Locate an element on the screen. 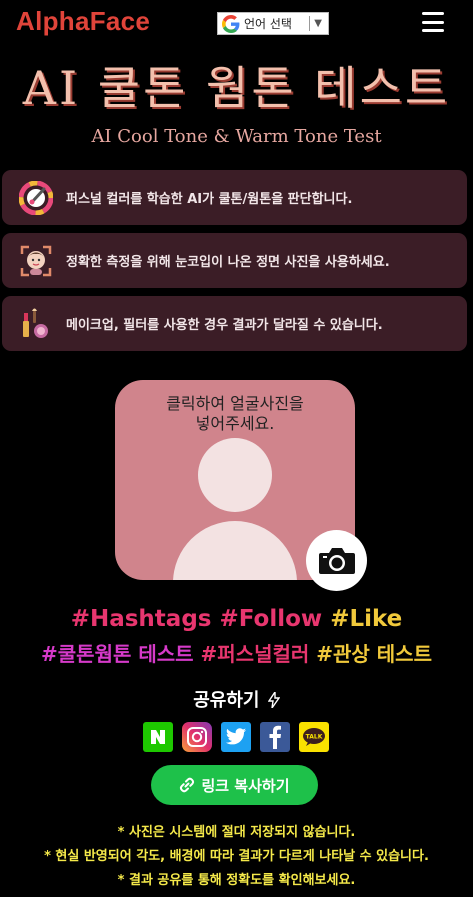  info-text: 퍼스널 컬러를 학습한 AI가 쿨톤/웜톤을 판단합니다. is located at coordinates (209, 199).